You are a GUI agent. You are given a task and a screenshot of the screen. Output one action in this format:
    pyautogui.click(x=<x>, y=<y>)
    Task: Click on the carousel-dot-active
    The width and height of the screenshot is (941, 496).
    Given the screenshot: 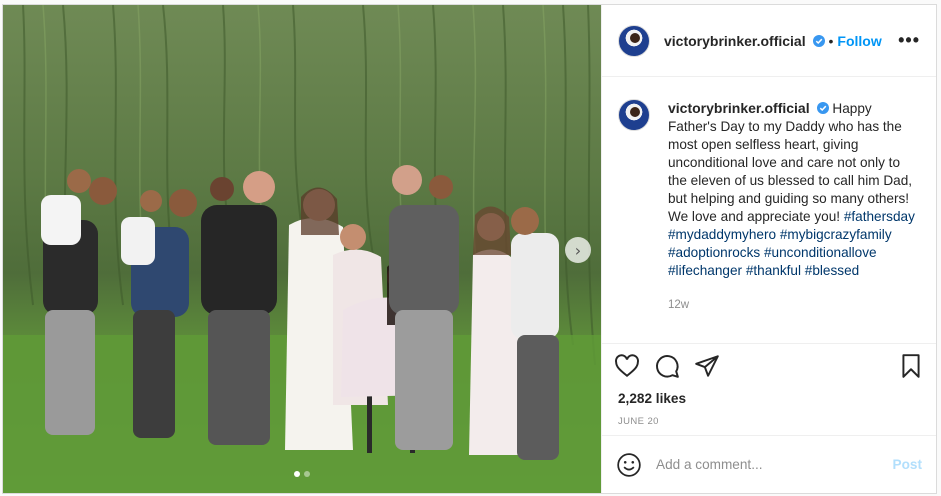 What is the action you would take?
    pyautogui.click(x=297, y=474)
    